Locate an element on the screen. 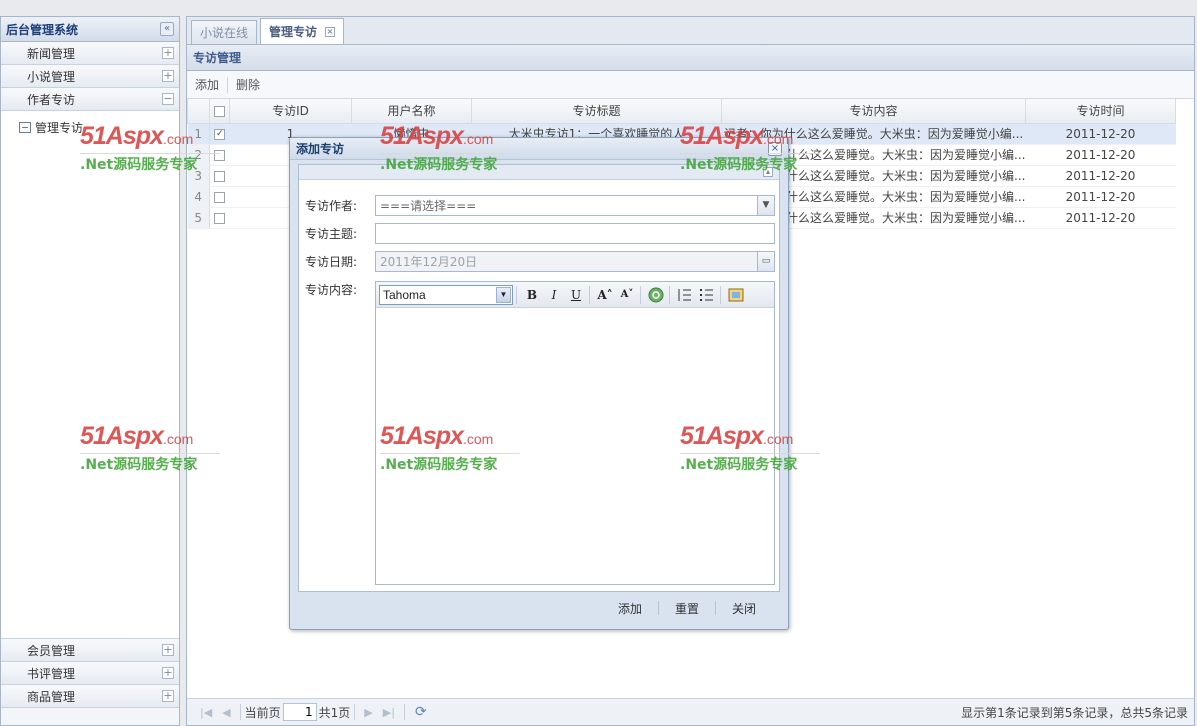 This screenshot has height=726, width=1197. close-tab-icon: × is located at coordinates (330, 31).